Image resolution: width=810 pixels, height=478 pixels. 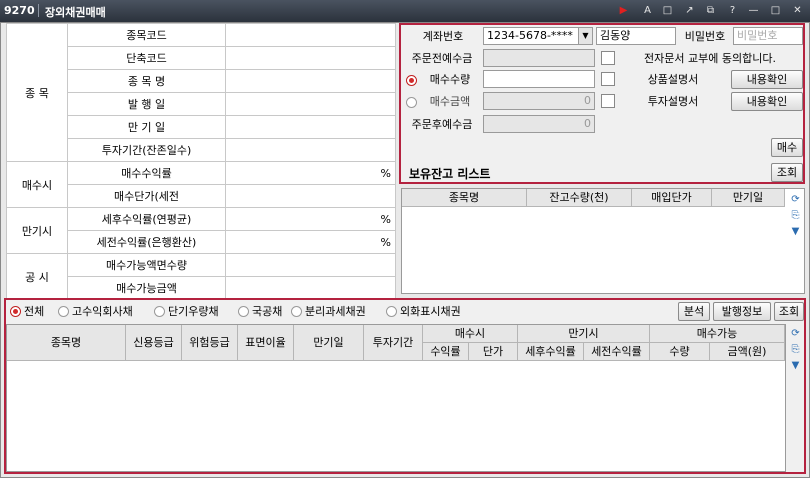 I want to click on title-bar: 9270 장외채권매매 ▶ A □ ↗ ⧉ ? — □ ✕, so click(x=405, y=11).